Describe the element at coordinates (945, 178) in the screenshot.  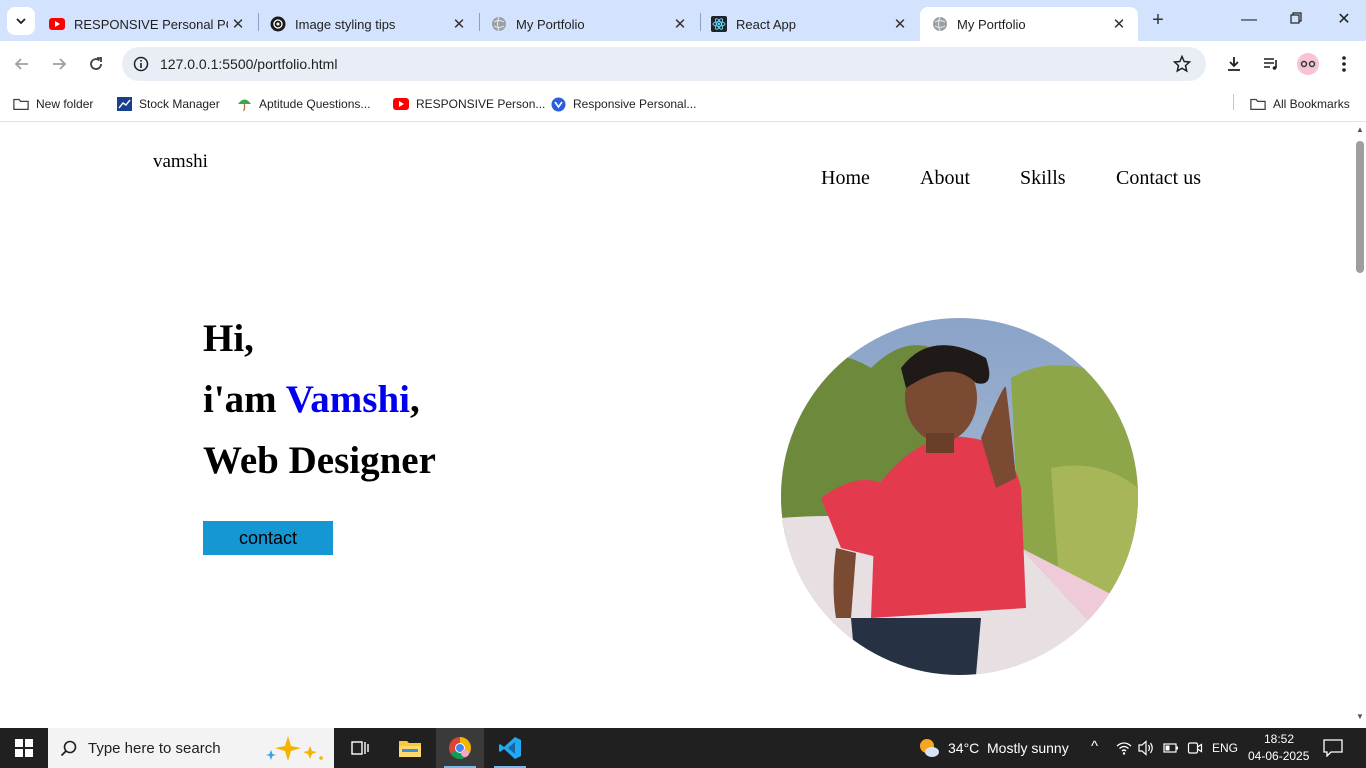
I see `nav-about: About` at that location.